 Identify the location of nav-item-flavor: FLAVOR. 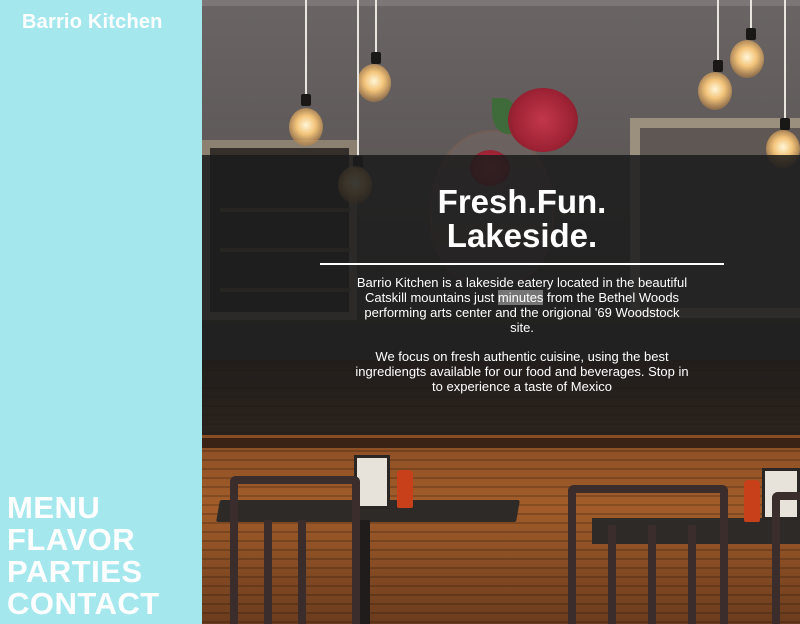
(83, 540).